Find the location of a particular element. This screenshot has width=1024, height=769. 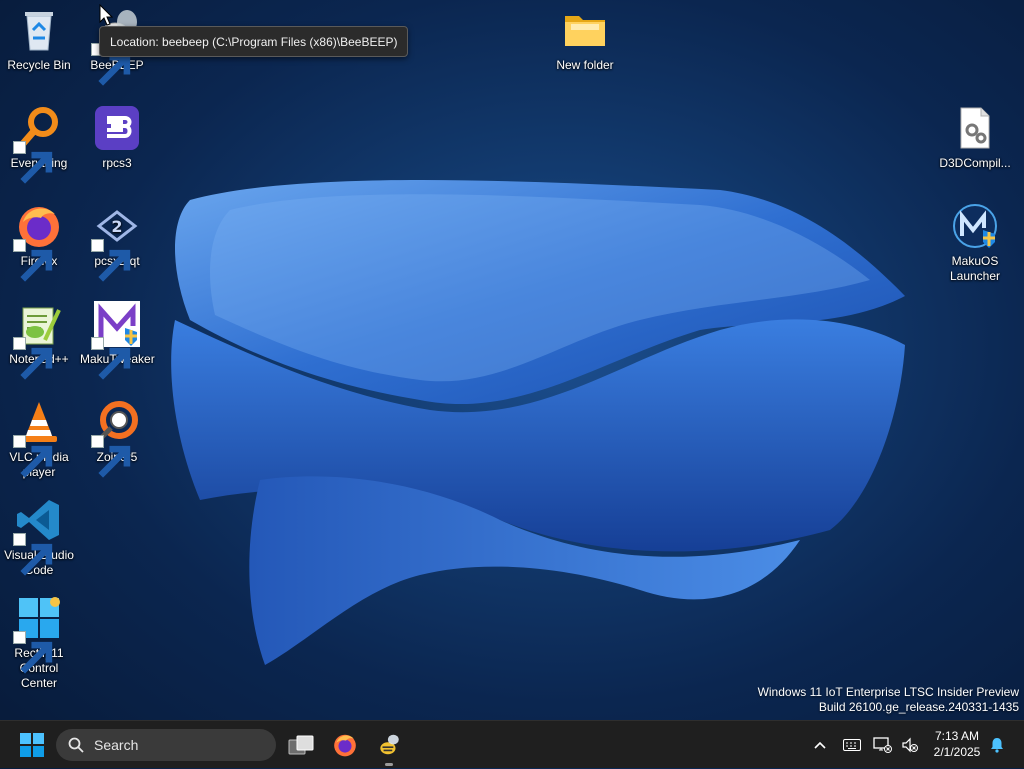

desktop-icon-pcsx2: 2 pcsx2-qt is located at coordinates (117, 239).